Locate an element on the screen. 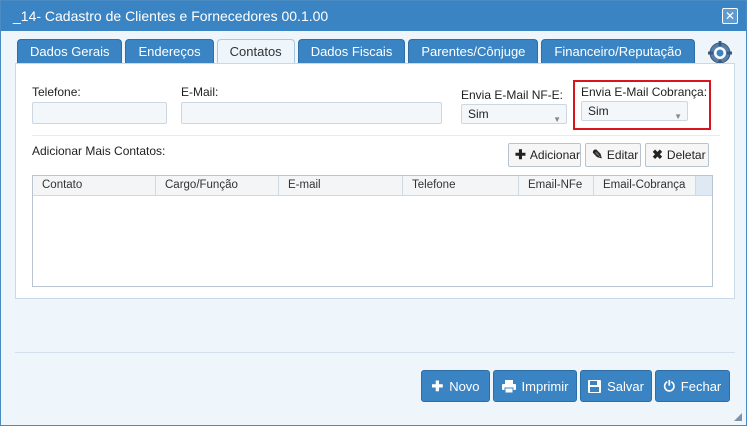 This screenshot has width=747, height=426. nfe-label: Envia E-Mail NF-E: is located at coordinates (512, 95).